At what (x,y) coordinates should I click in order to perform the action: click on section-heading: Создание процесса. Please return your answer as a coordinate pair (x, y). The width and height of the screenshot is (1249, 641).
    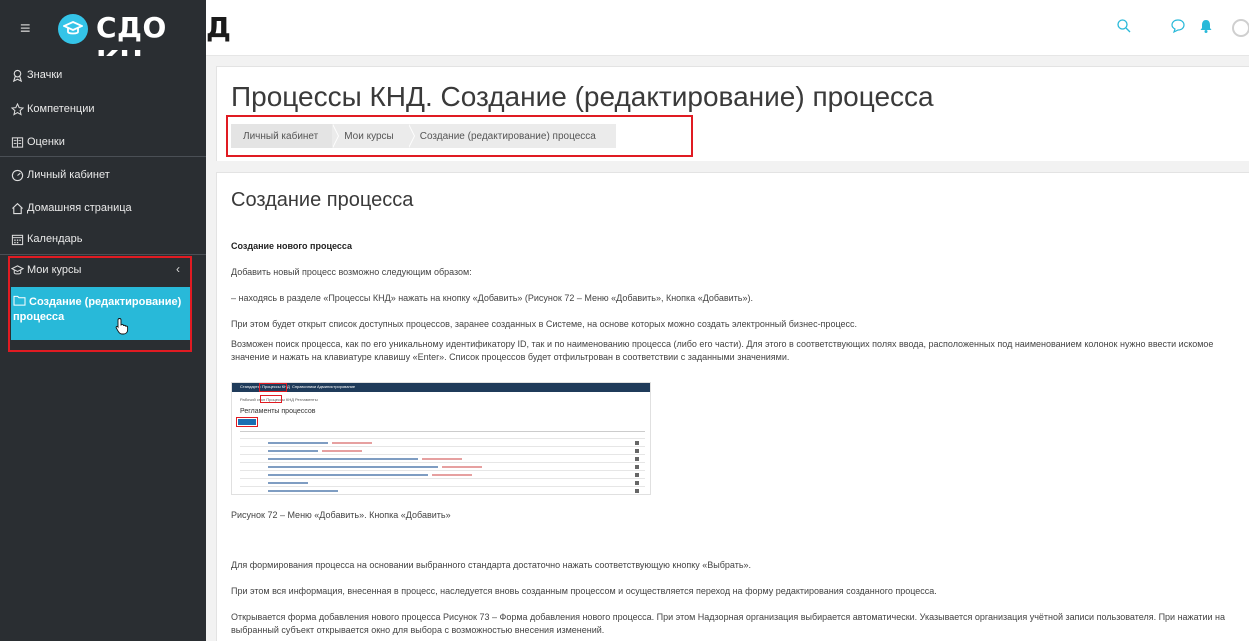
    Looking at the image, I should click on (322, 200).